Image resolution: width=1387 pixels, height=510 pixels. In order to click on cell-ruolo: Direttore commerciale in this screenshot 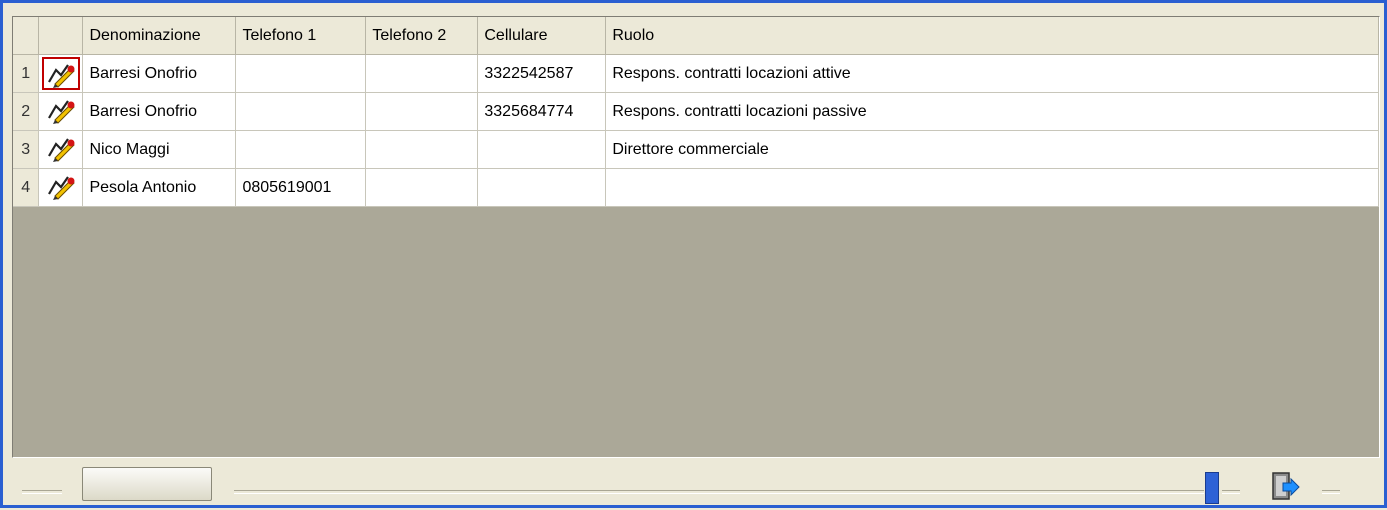, I will do `click(992, 149)`.